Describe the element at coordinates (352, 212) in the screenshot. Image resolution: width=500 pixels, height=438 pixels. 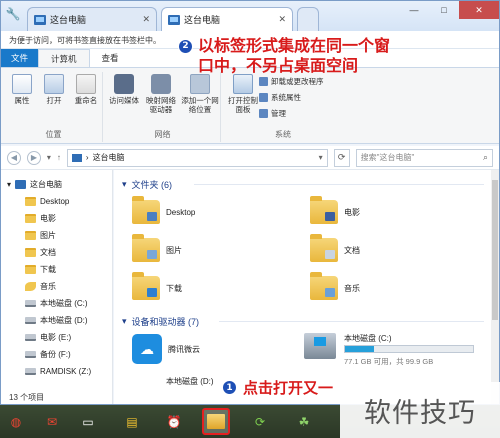
I see `folder-label: 电影` at that location.